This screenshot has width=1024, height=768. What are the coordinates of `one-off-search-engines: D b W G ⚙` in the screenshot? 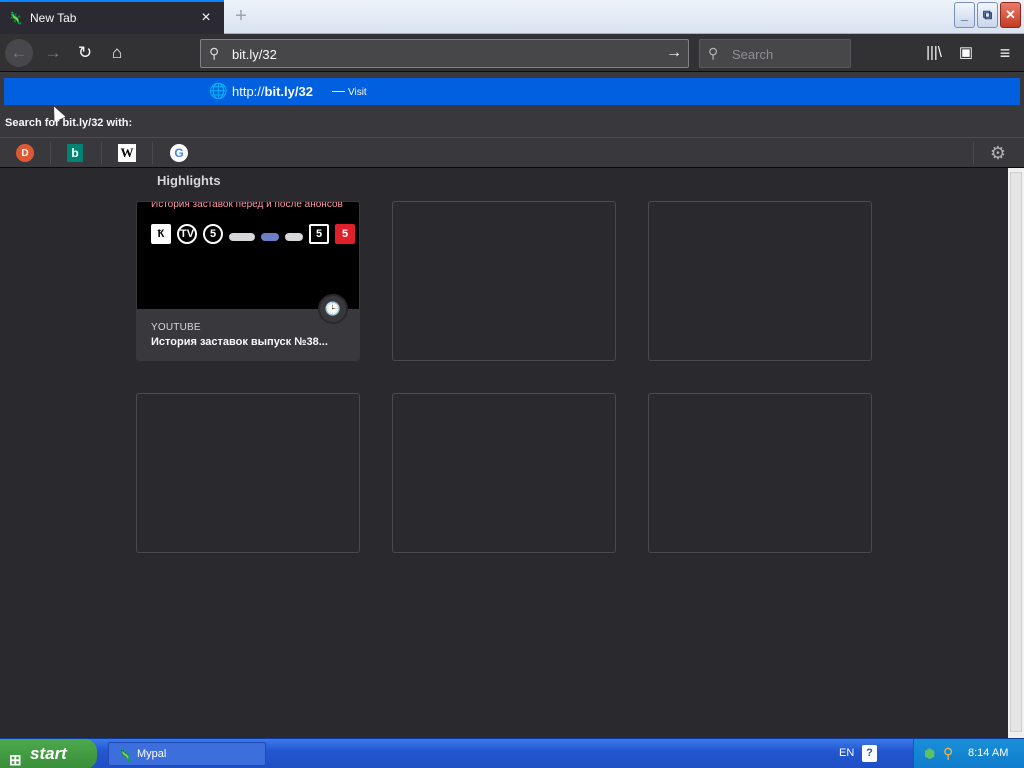 It's located at (512, 152).